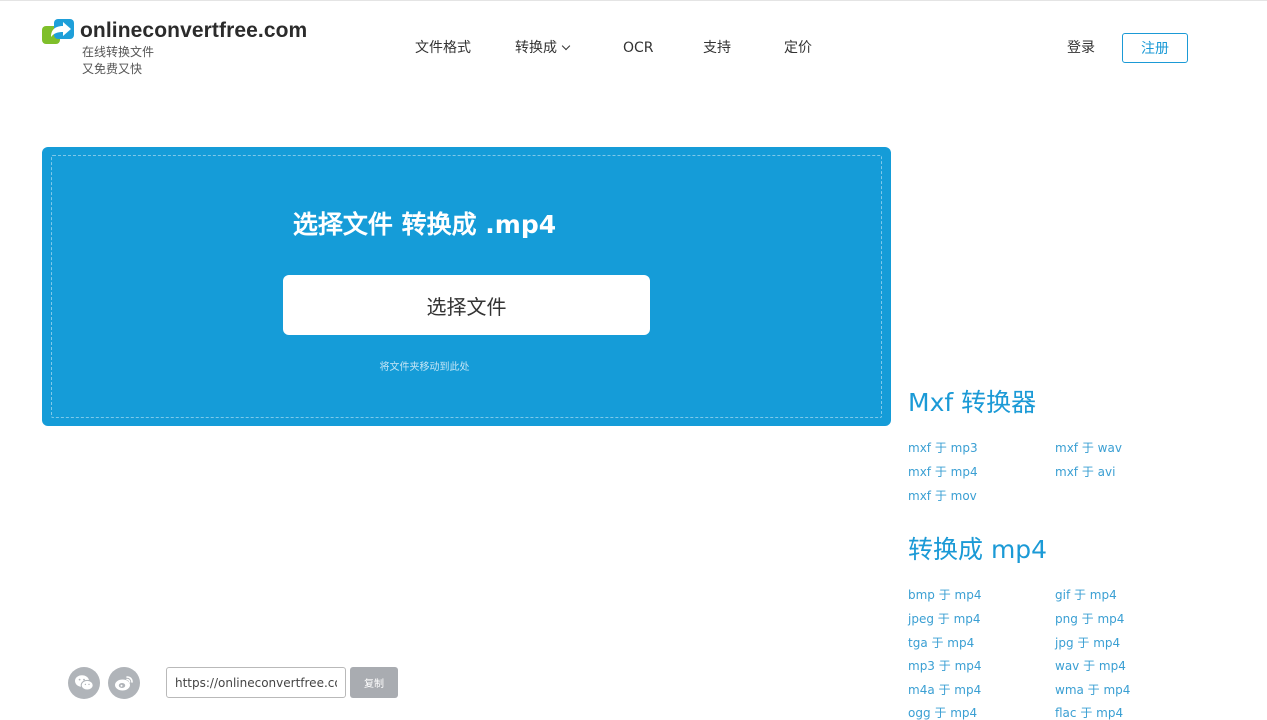 The width and height of the screenshot is (1267, 720). I want to click on mxf-converter-title: Mxf 转换器, so click(972, 402).